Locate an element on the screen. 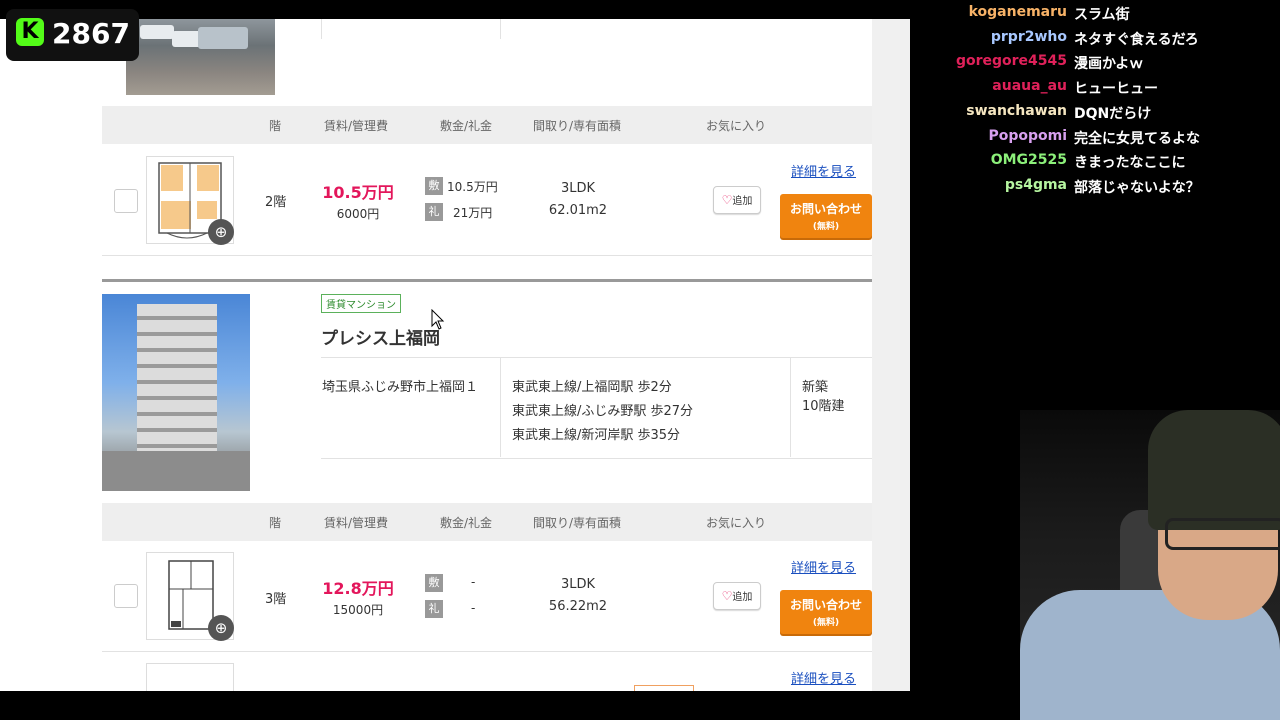 The width and height of the screenshot is (1280, 720). chat-message: OMG2525 きまったなここに is located at coordinates (1095, 164).